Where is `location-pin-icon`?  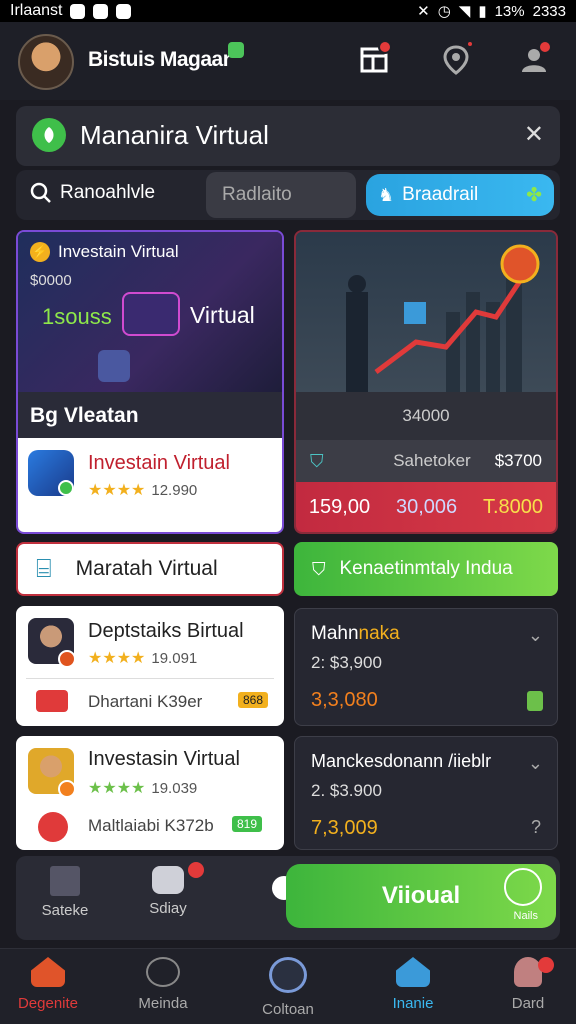
location-pin-icon is located at coordinates (456, 60).